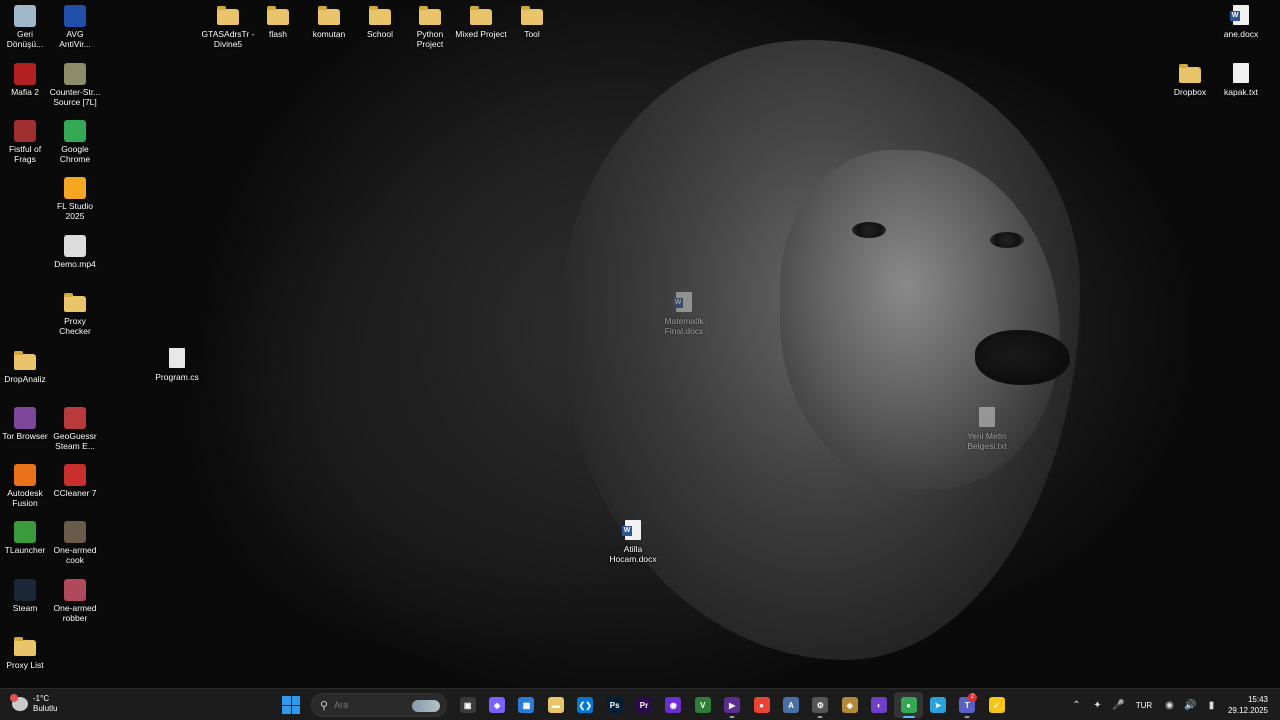  I want to click on desktop-icon-ane-docx: ane.docx, so click(1241, 22).